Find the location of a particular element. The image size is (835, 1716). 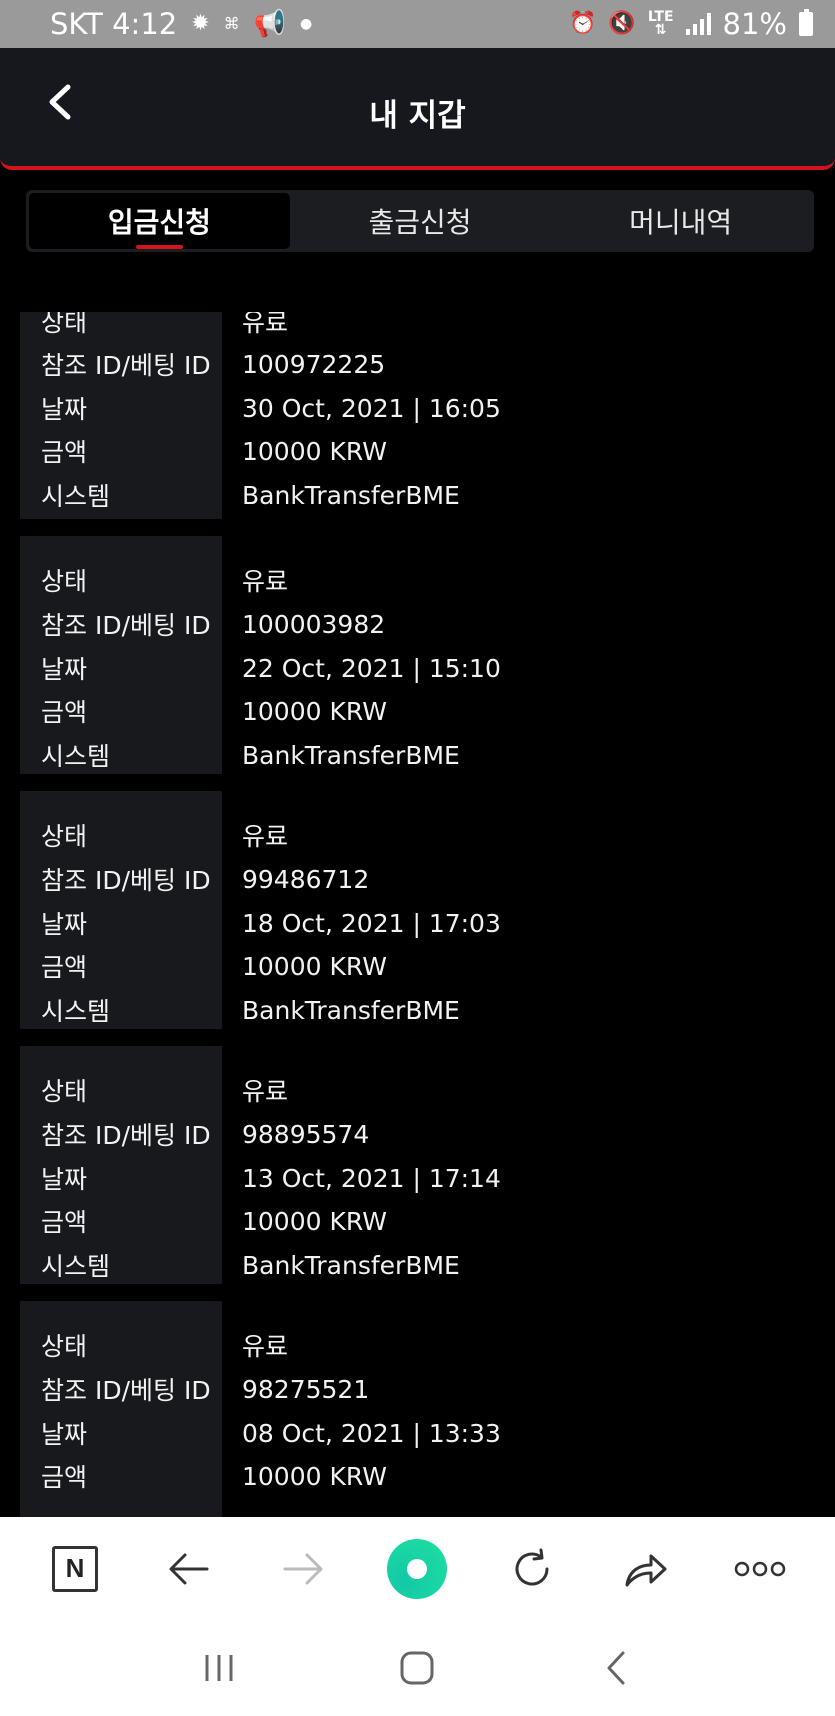

recent-apps-icon is located at coordinates (219, 1668).